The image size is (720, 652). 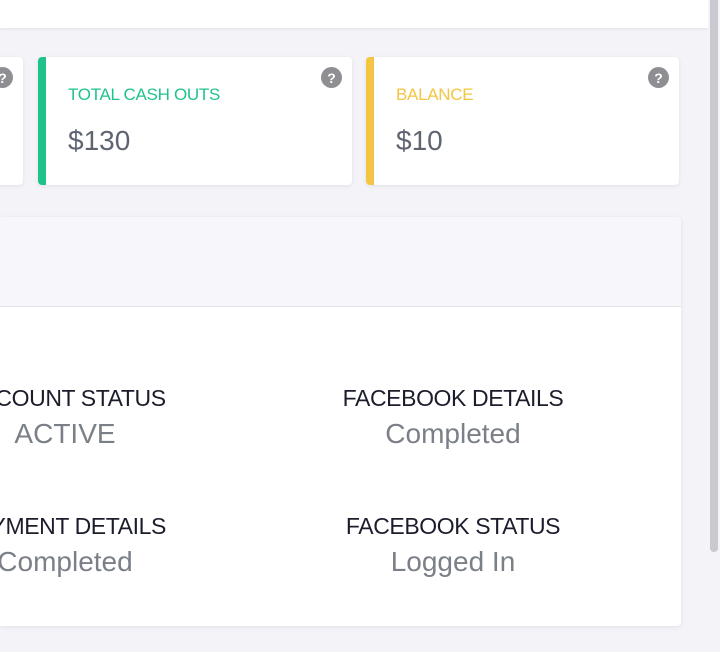 What do you see at coordinates (66, 561) in the screenshot?
I see `payment-details-value: Completed` at bounding box center [66, 561].